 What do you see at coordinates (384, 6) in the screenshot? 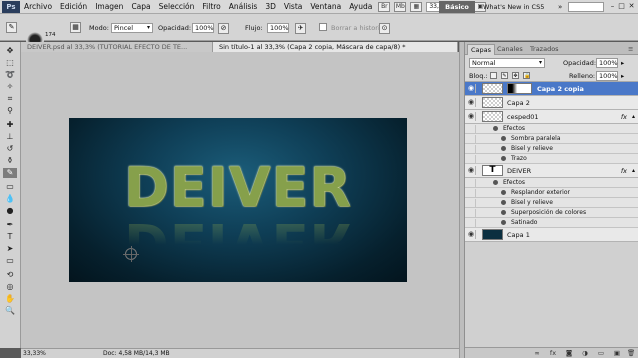
I see `bridge-icon: Br` at bounding box center [384, 6].